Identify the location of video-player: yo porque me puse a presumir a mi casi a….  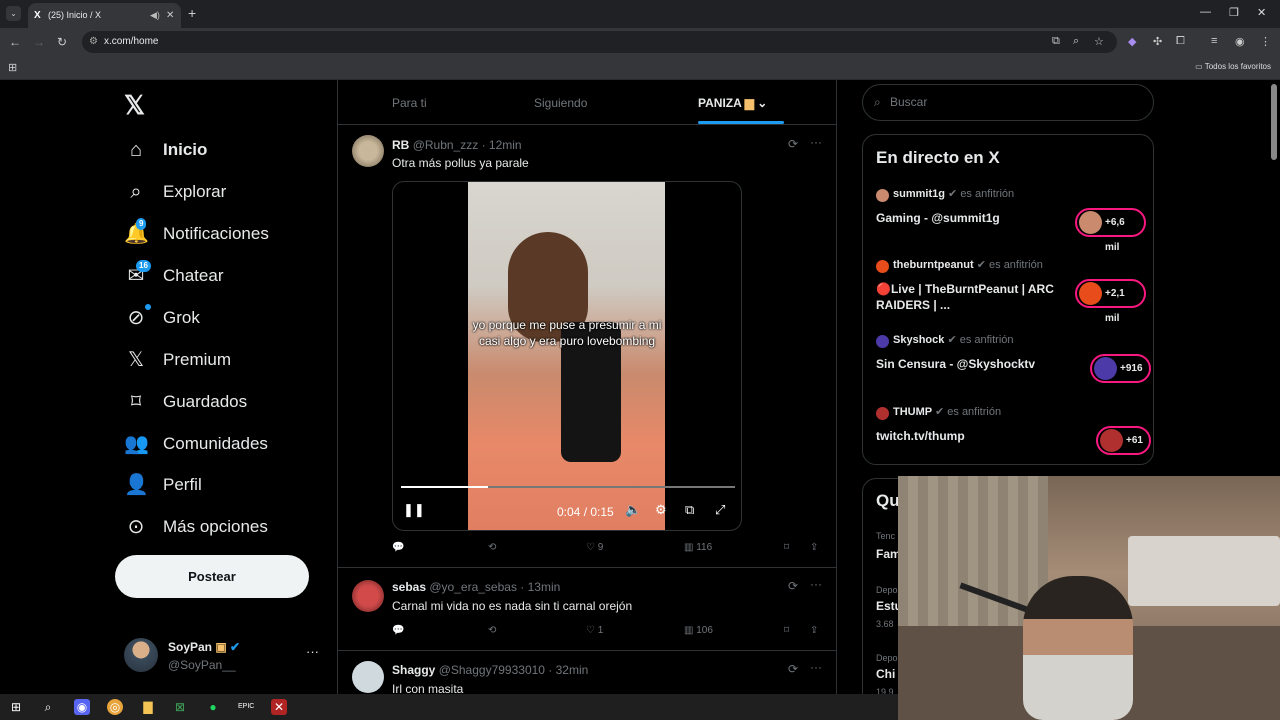
(567, 356).